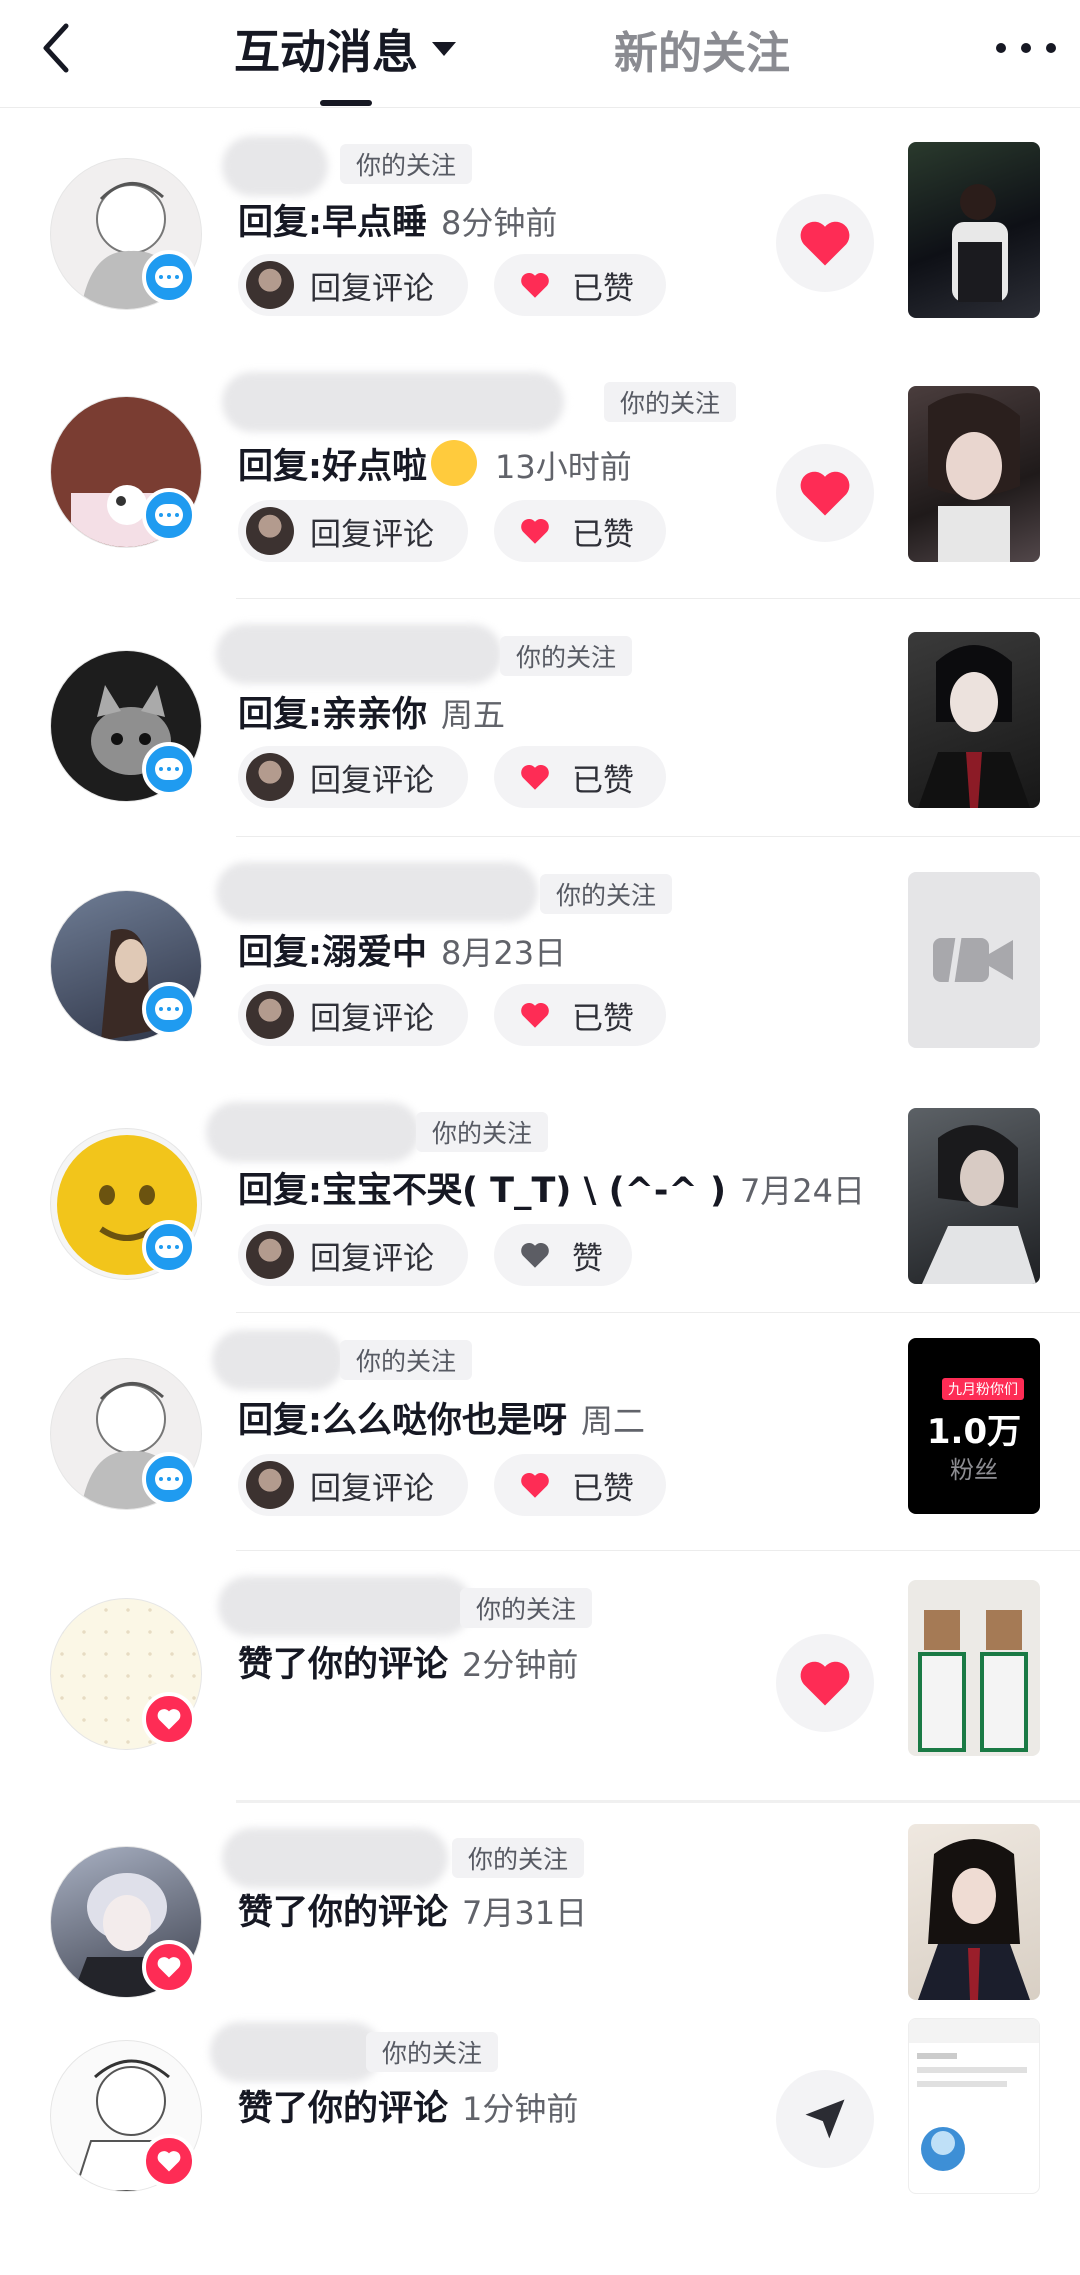 Image resolution: width=1080 pixels, height=2275 pixels. I want to click on list-item: 你的关注 赞了你的评论 2分钟前, so click(540, 1675).